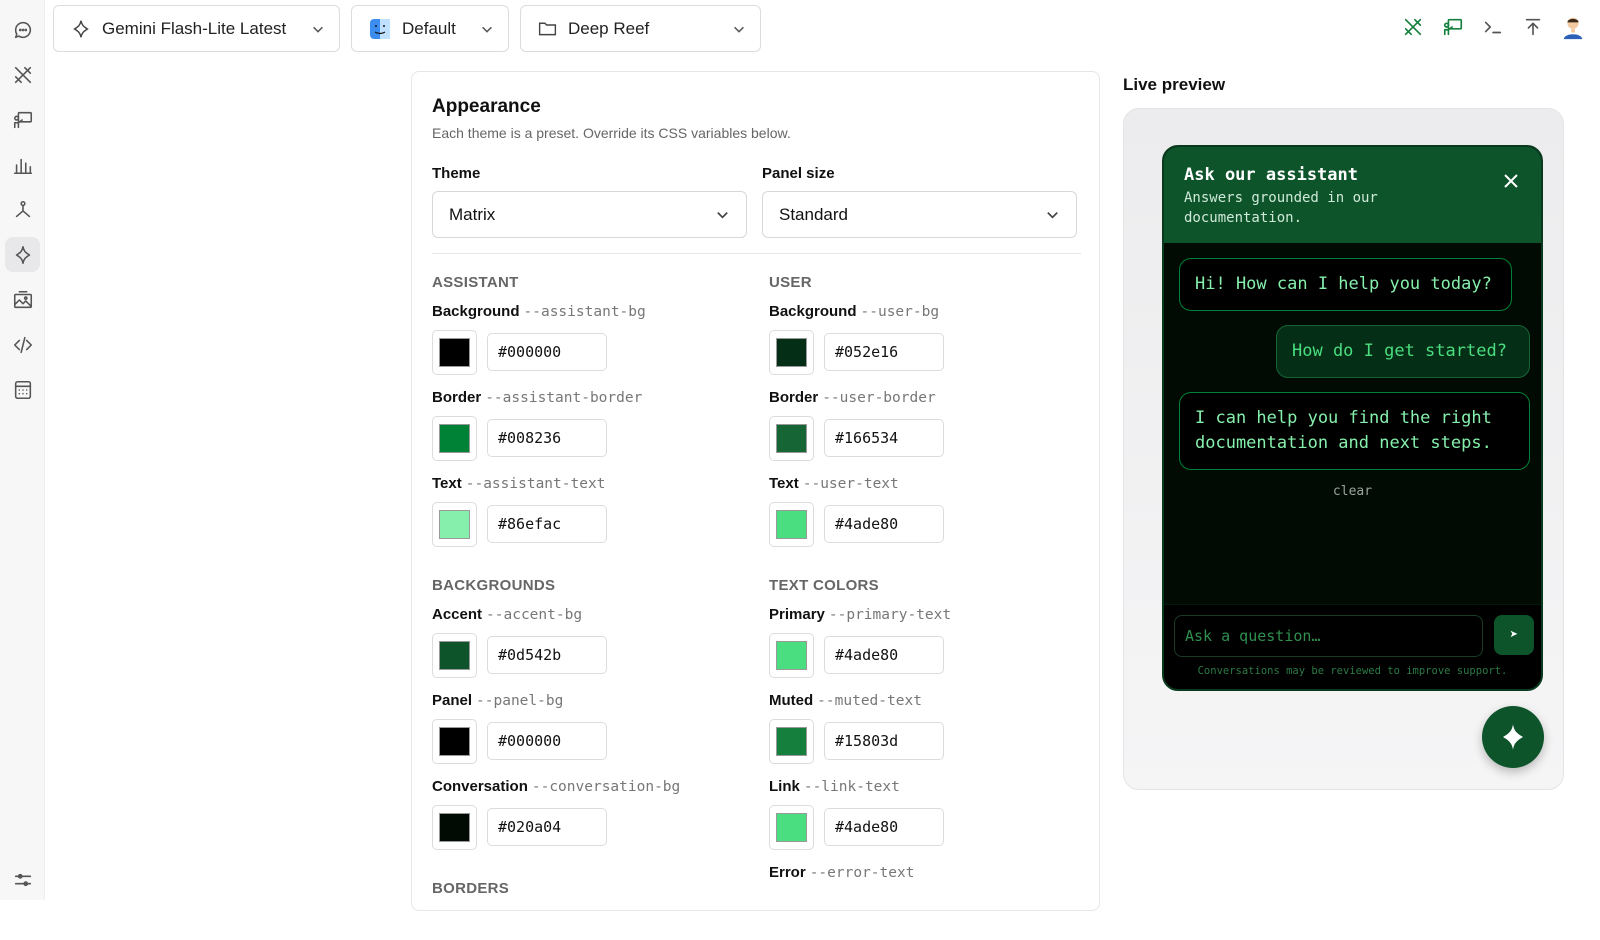 This screenshot has width=1600, height=940. What do you see at coordinates (790, 282) in the screenshot?
I see `section-heading-user: USER` at bounding box center [790, 282].